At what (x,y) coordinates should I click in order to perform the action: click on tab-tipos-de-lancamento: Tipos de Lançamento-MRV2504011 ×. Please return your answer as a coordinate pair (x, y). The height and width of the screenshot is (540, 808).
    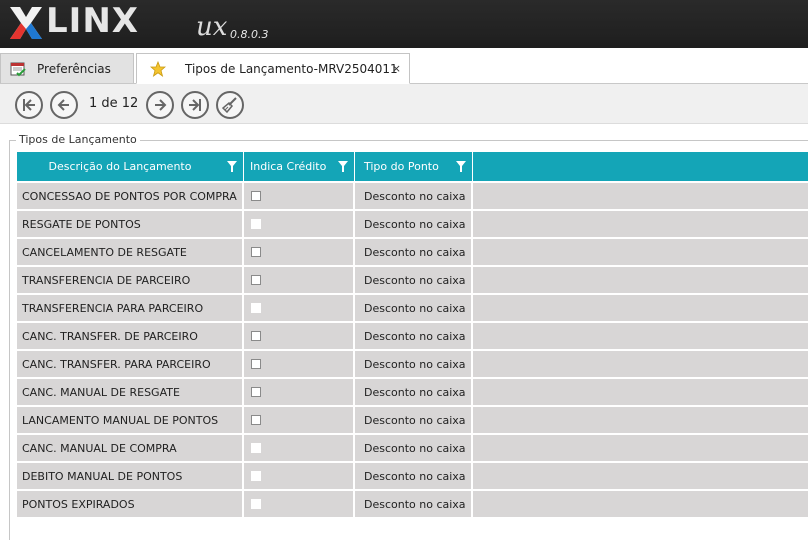
    Looking at the image, I should click on (273, 68).